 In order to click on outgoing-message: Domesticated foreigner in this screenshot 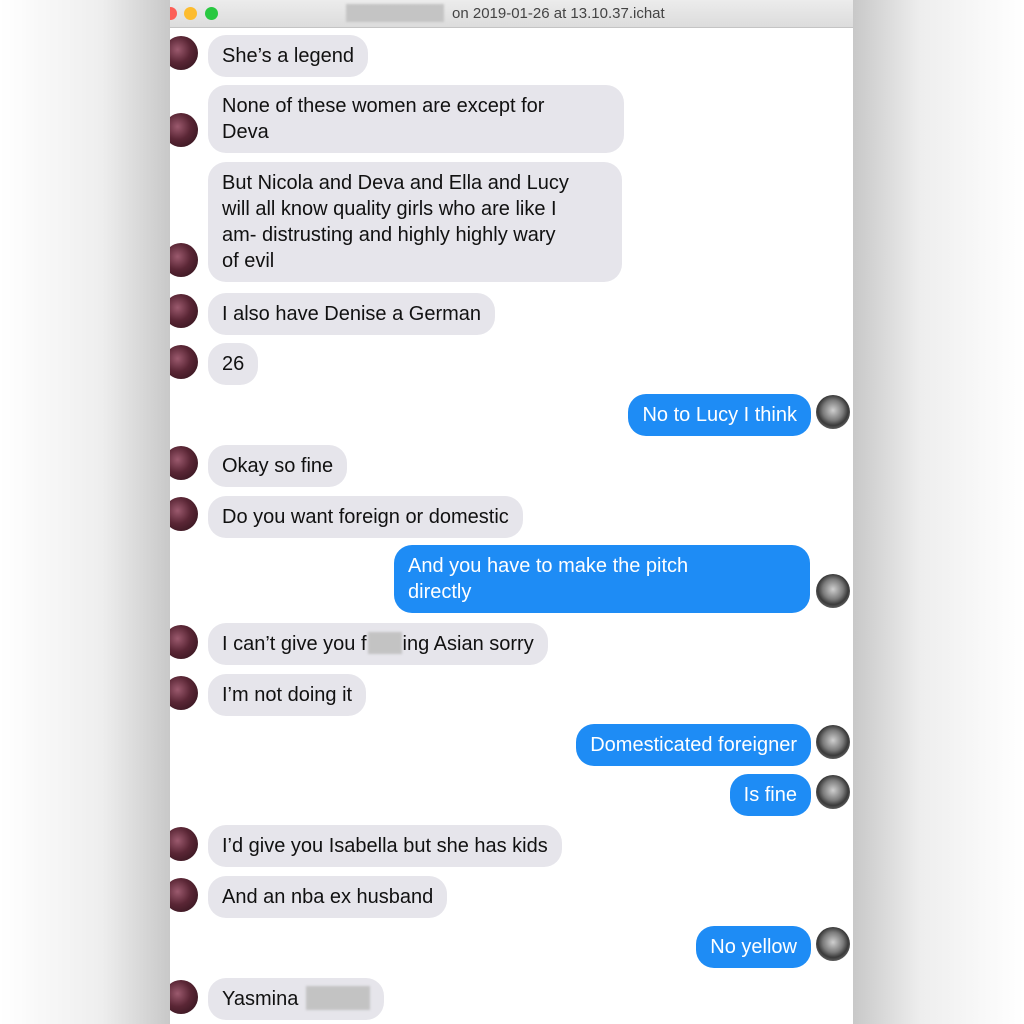, I will do `click(693, 745)`.